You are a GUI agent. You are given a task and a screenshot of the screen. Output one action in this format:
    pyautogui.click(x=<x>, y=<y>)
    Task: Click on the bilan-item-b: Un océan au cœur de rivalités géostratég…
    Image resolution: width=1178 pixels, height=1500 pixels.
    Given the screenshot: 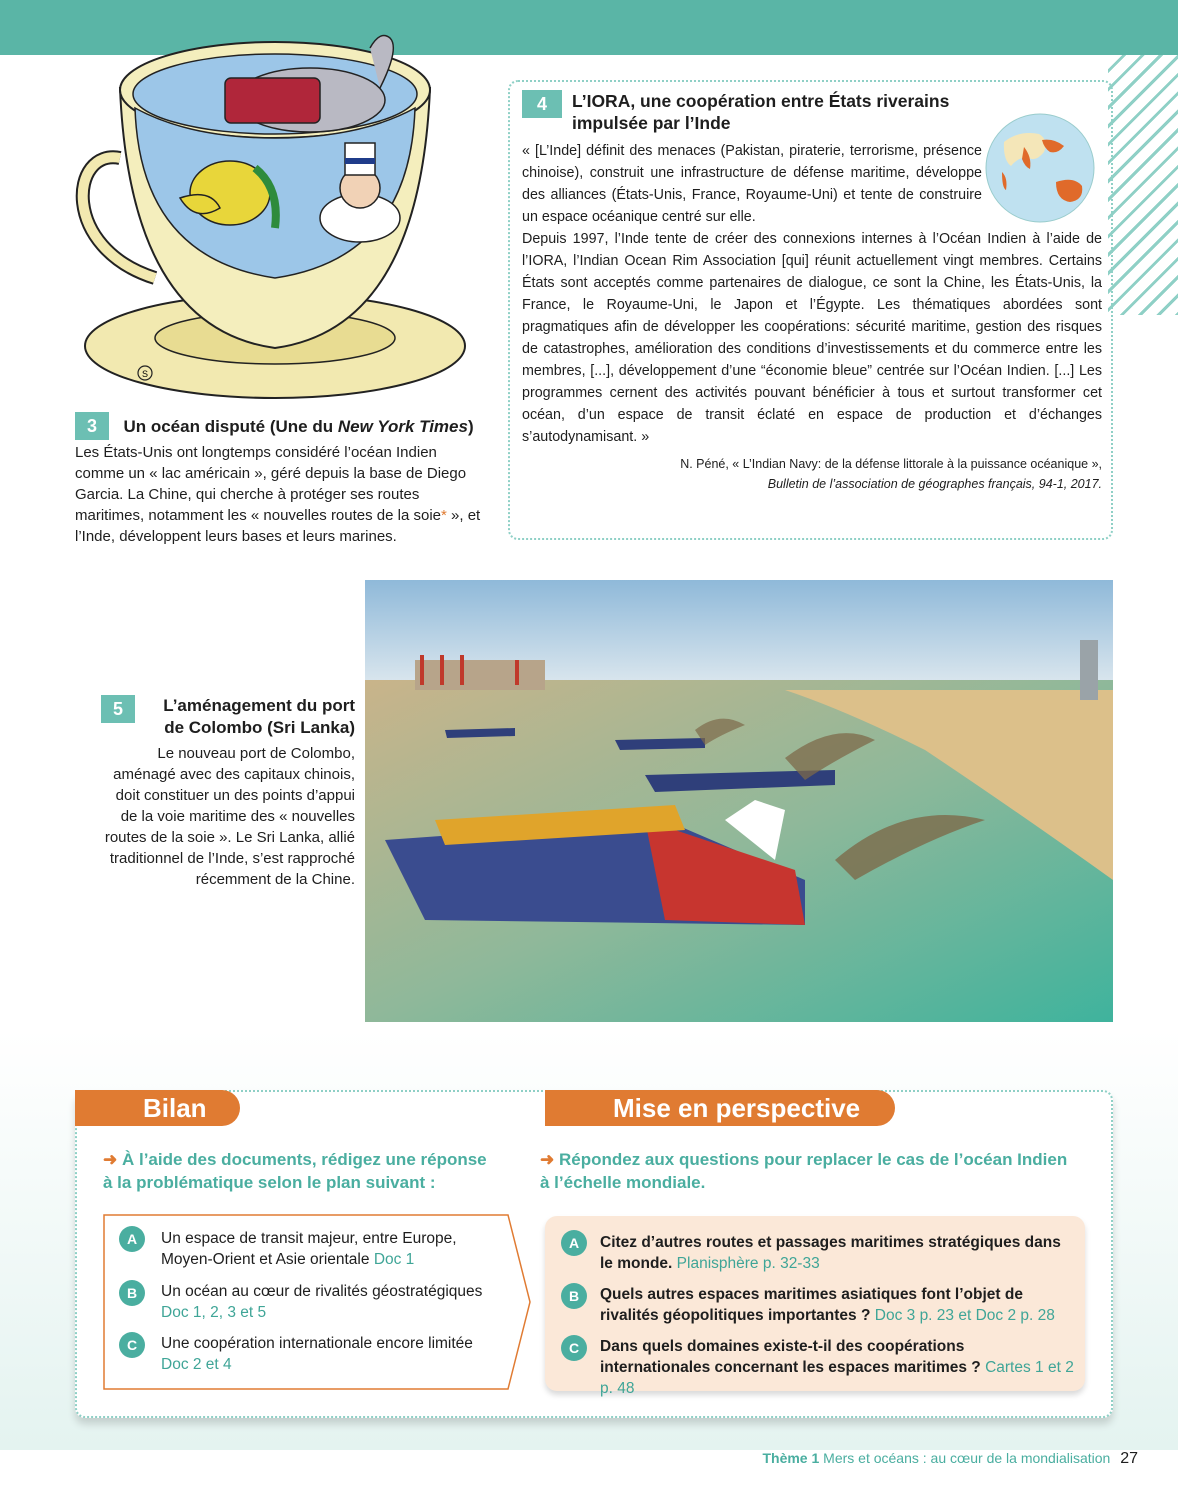 What is the action you would take?
    pyautogui.click(x=338, y=1302)
    